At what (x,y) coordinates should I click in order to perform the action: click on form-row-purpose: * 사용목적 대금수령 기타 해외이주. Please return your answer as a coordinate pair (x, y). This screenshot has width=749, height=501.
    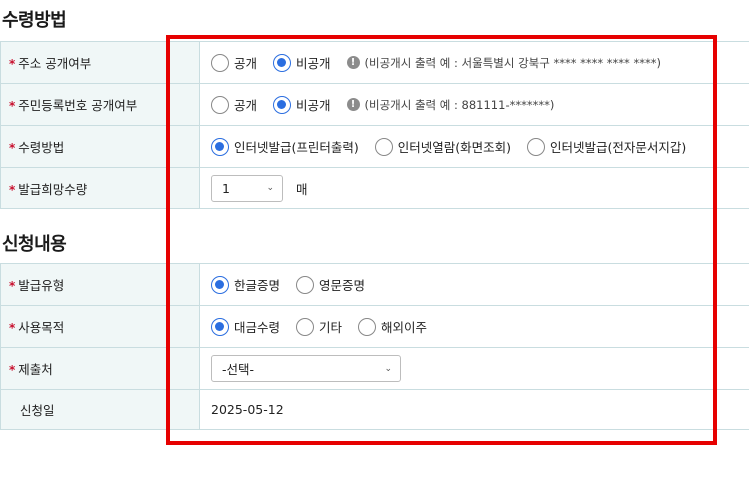
    Looking at the image, I should click on (374, 326).